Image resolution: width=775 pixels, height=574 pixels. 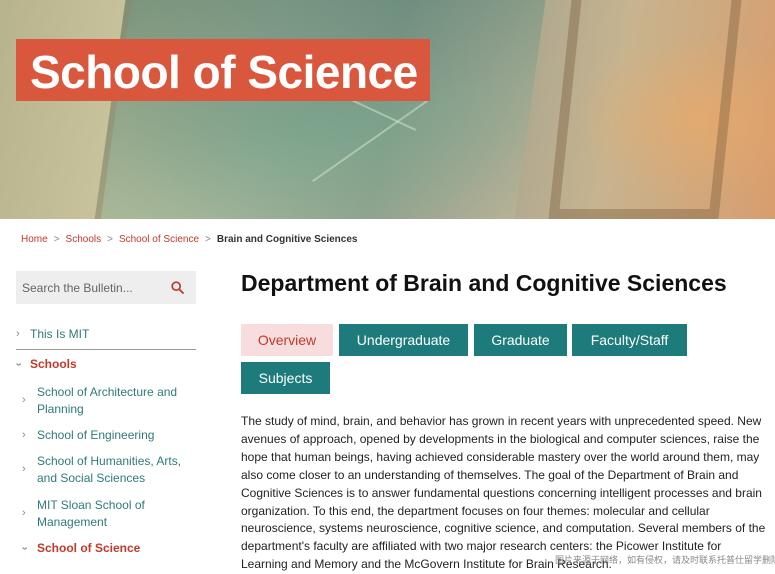 I want to click on search-input, so click(x=92, y=287).